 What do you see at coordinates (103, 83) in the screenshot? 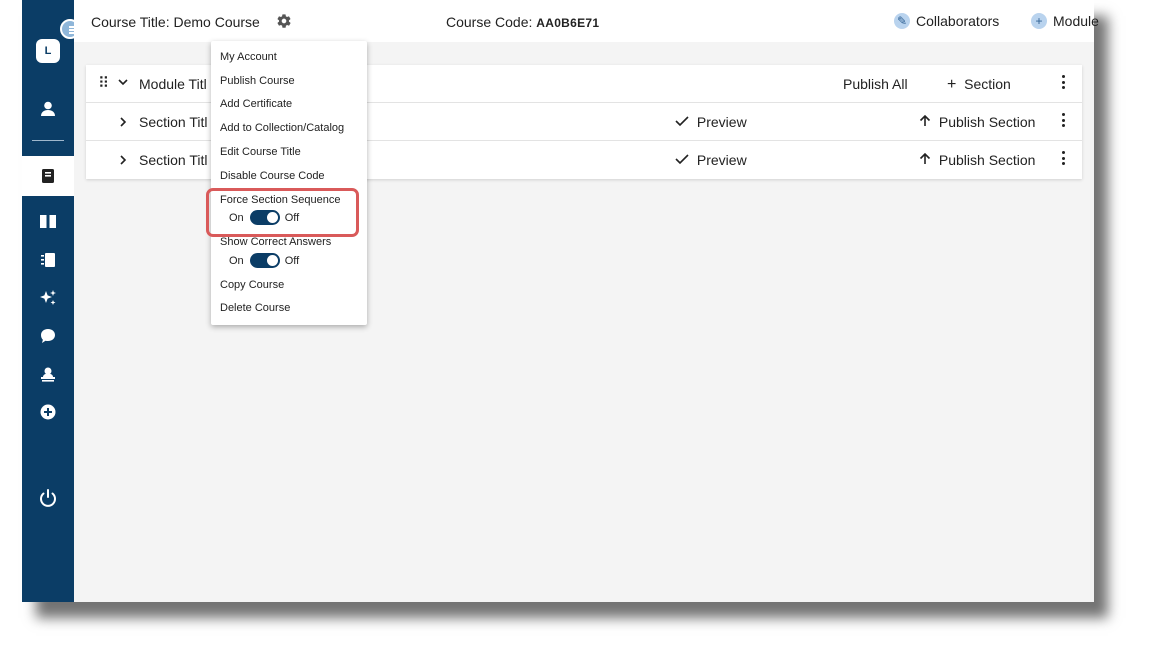
I see `drag-handle-icon: ⠿` at bounding box center [103, 83].